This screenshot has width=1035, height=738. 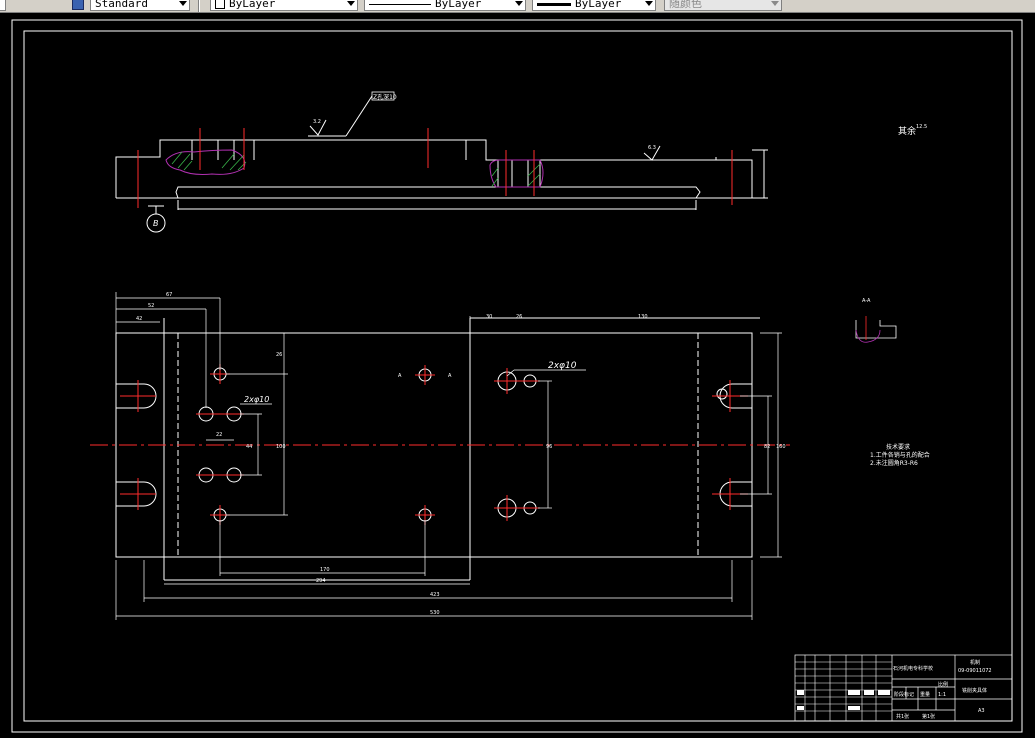 I want to click on chamfer-note: Z孔深10, so click(x=385, y=97).